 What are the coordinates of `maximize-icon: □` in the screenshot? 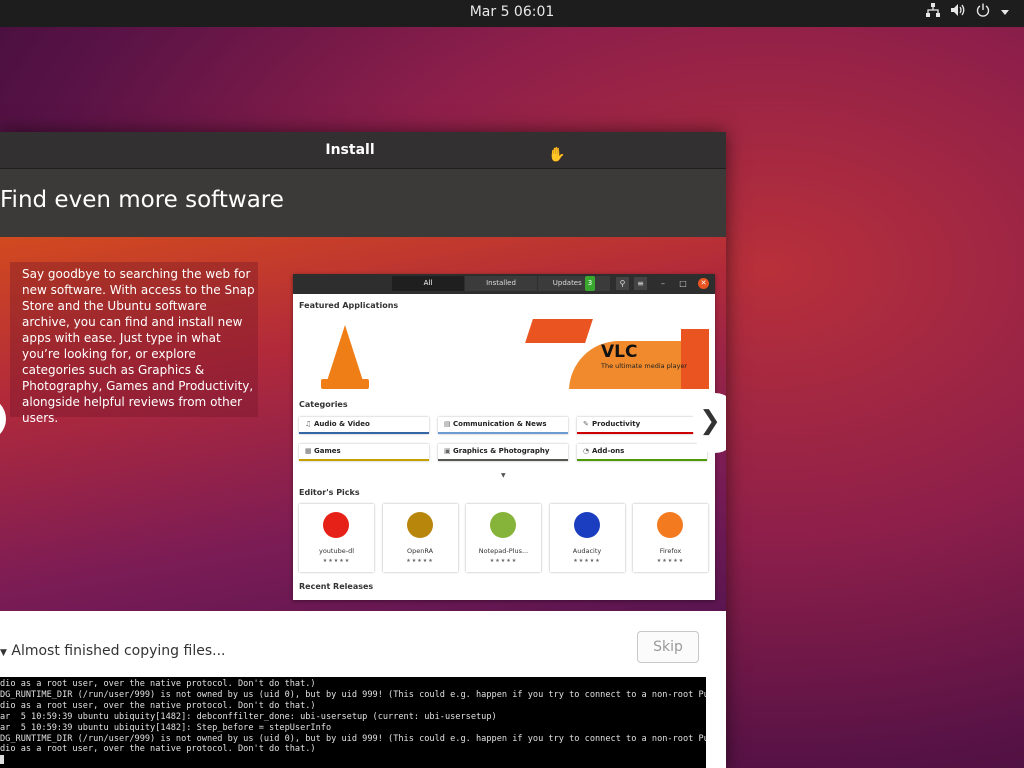 It's located at (683, 283).